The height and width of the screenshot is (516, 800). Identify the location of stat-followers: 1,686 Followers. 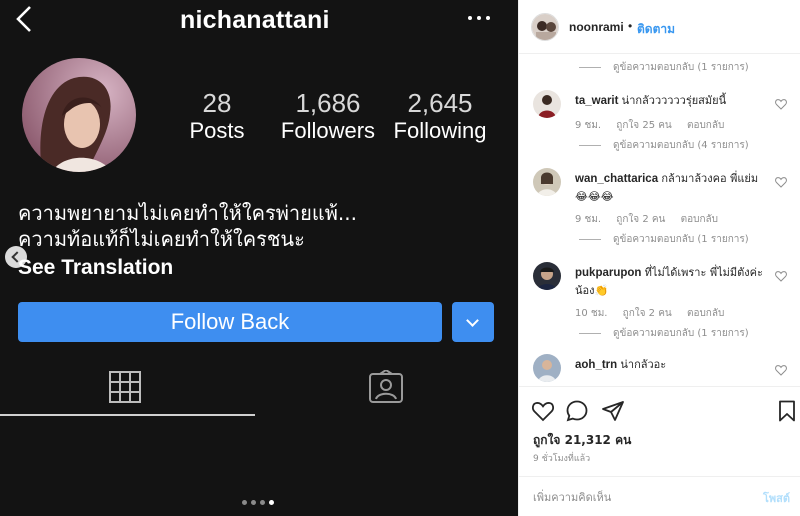
(328, 116).